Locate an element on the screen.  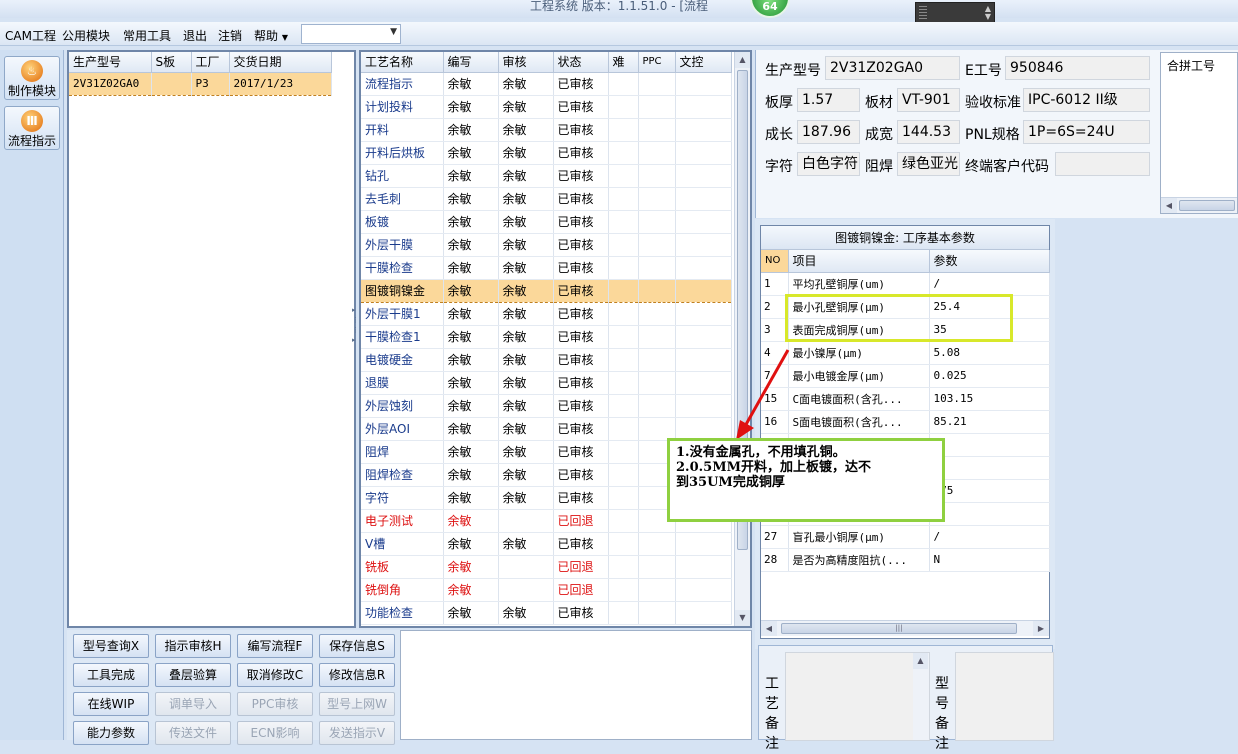
flow-indicator-button: Ⅲ 流程指示 is located at coordinates (32, 128).